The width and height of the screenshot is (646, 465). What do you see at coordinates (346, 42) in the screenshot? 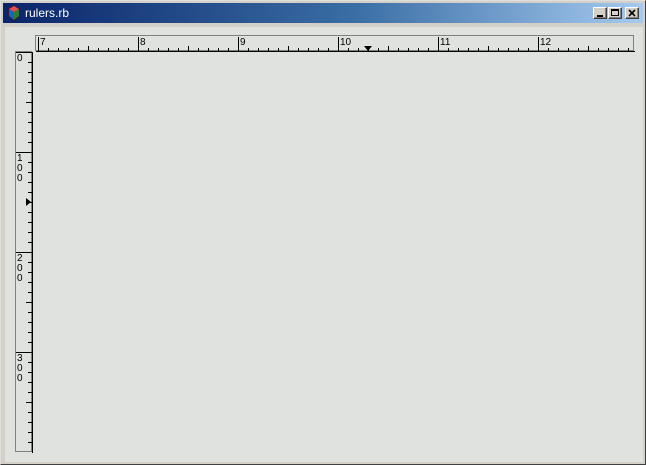
I see `h-ruler-label: 10` at bounding box center [346, 42].